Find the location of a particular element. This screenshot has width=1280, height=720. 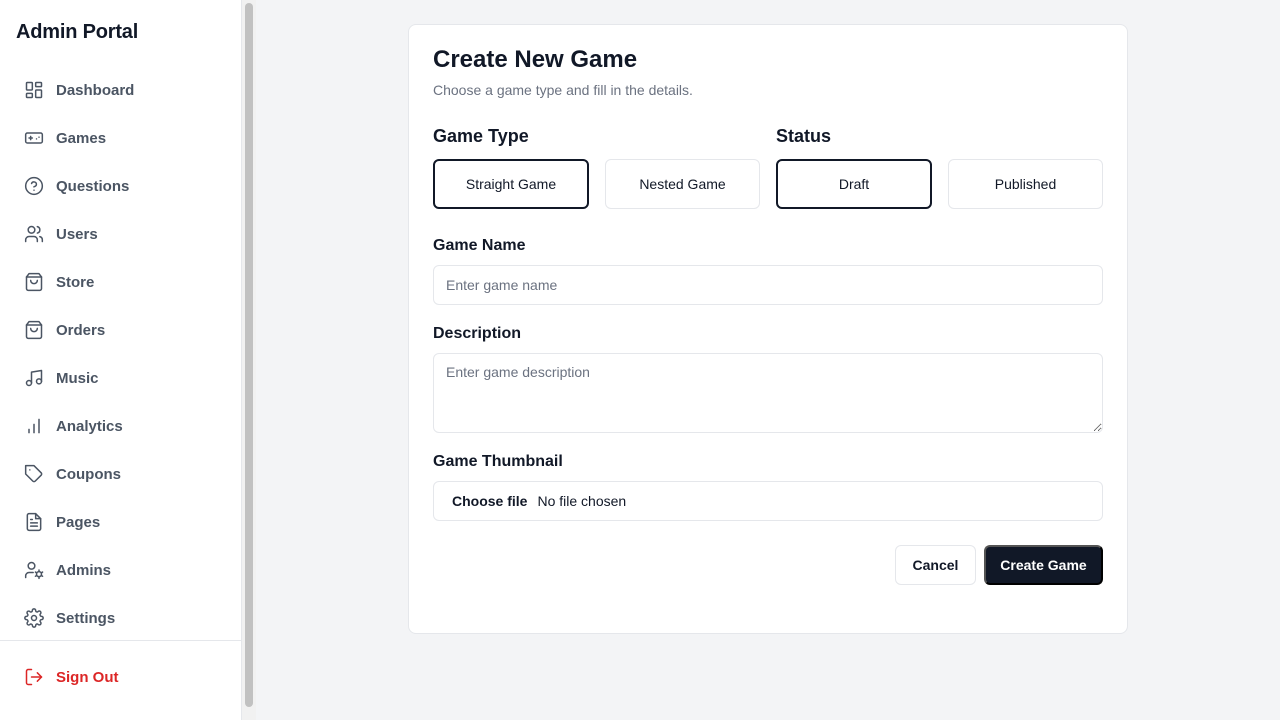

sidebar-item-label: Admins is located at coordinates (84, 570).